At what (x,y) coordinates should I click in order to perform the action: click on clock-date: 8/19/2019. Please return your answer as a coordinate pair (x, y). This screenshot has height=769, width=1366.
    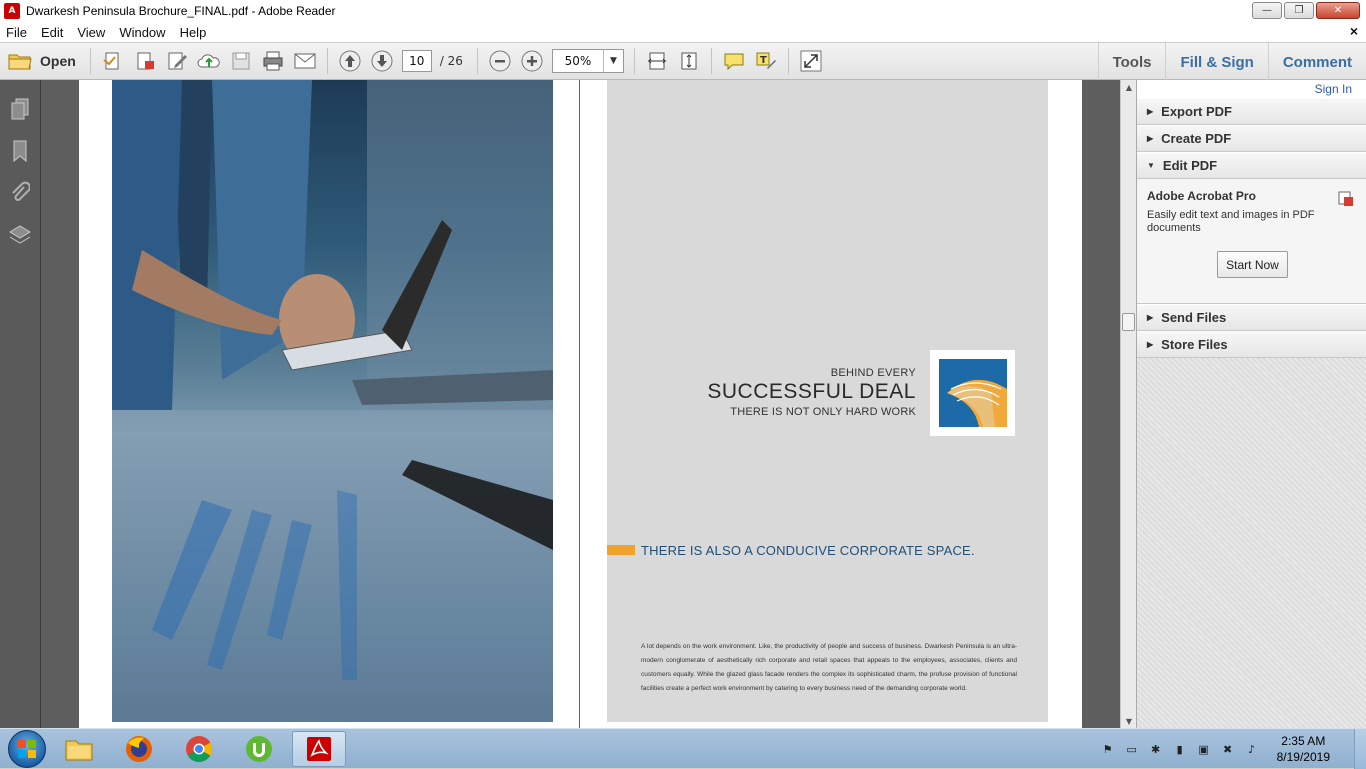
    Looking at the image, I should click on (1303, 757).